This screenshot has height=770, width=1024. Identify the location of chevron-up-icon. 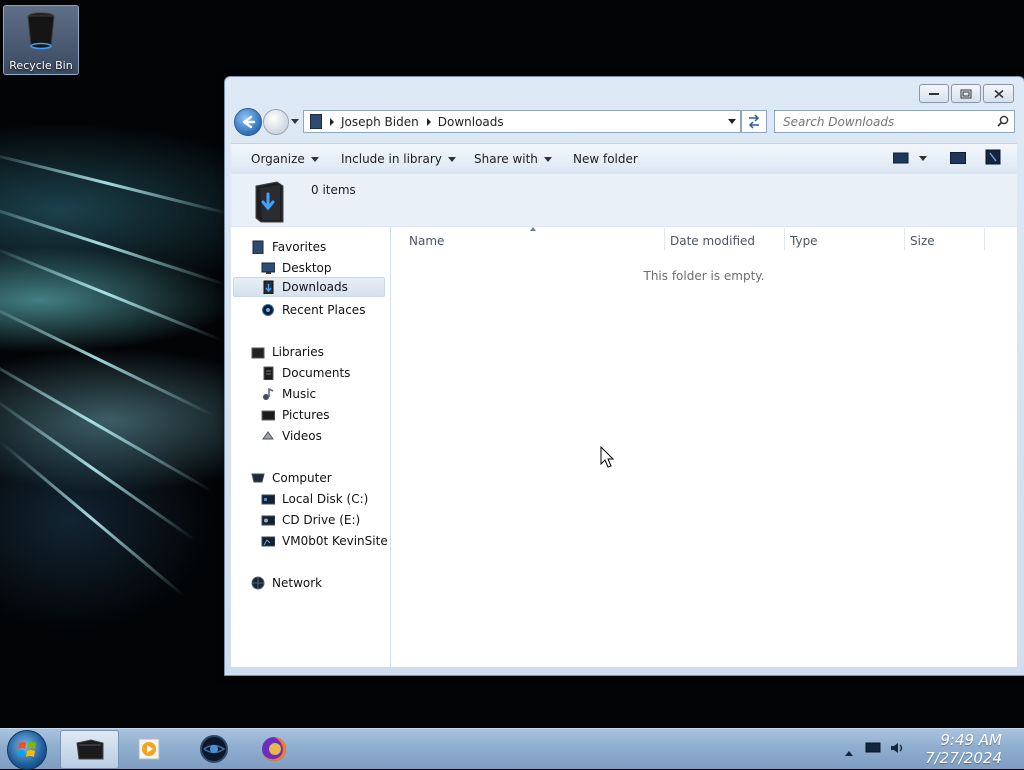
(849, 753).